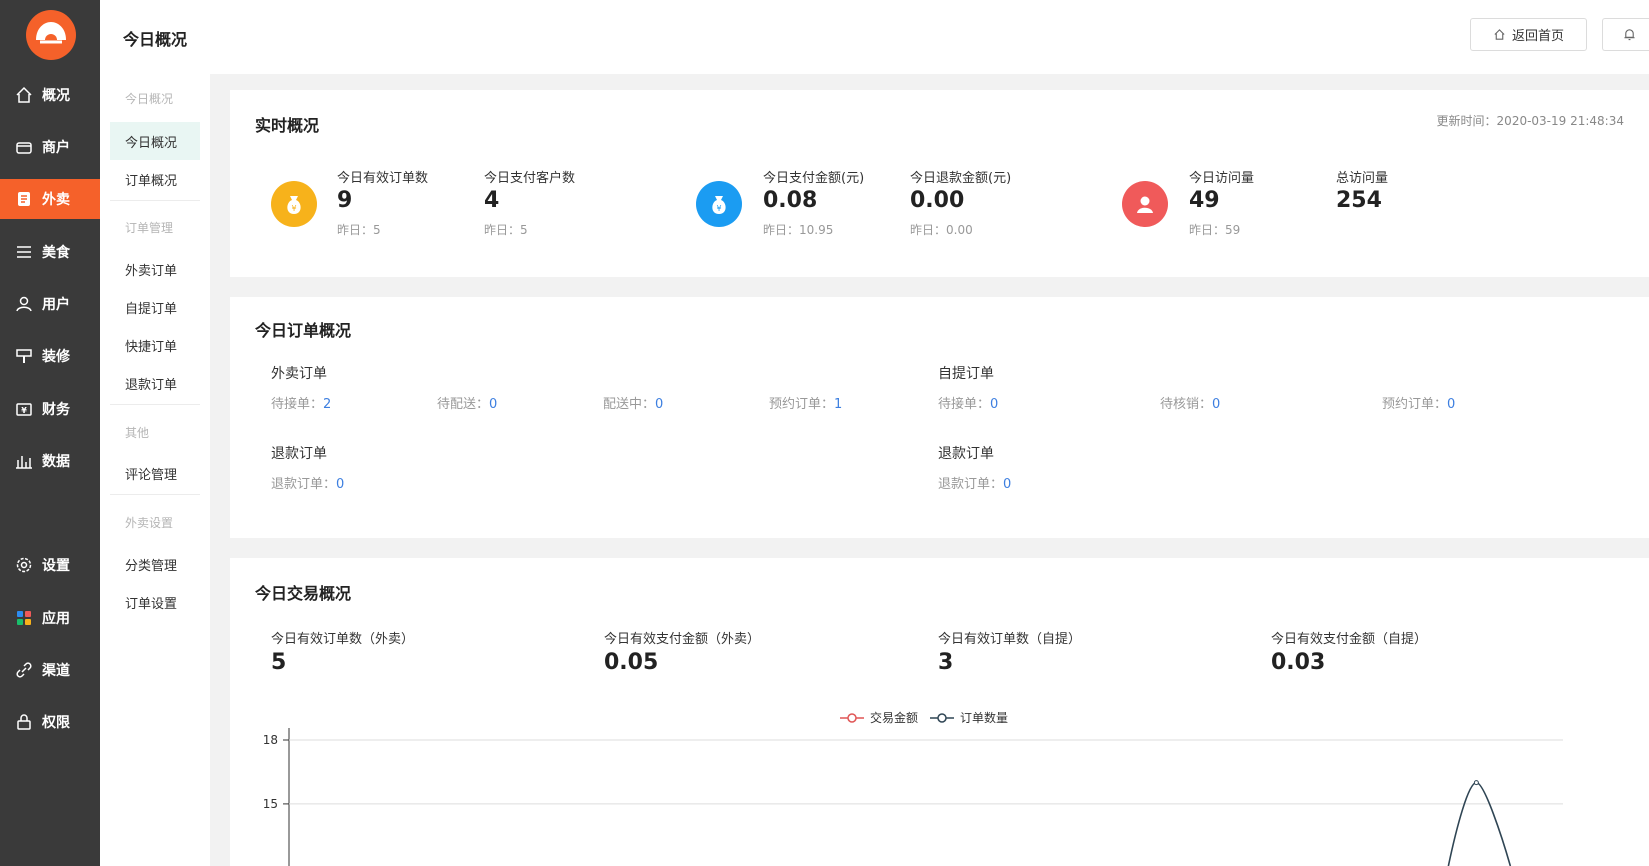 This screenshot has width=1649, height=866. Describe the element at coordinates (1476, 783) in the screenshot. I see `data-point-order-count` at that location.